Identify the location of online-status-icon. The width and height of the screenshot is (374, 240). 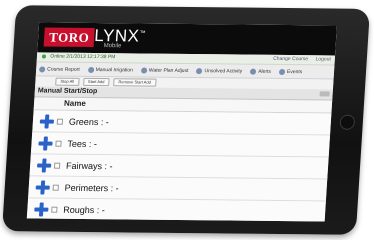
(44, 56).